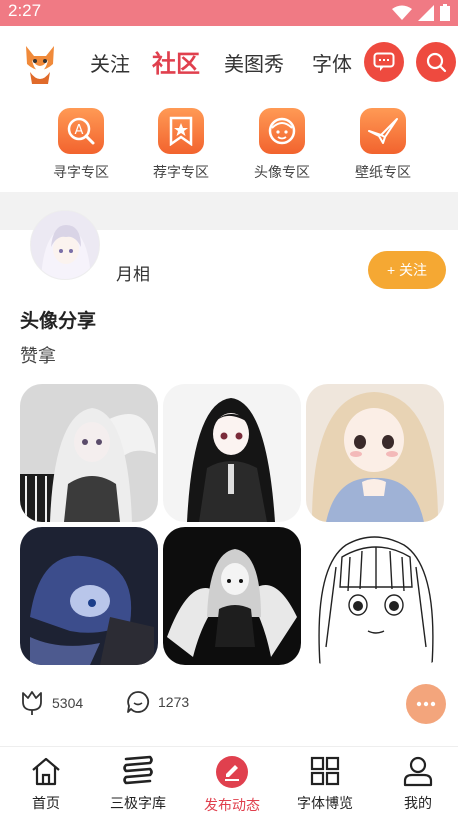  Describe the element at coordinates (232, 805) in the screenshot. I see `nav-label: 发布动态` at that location.